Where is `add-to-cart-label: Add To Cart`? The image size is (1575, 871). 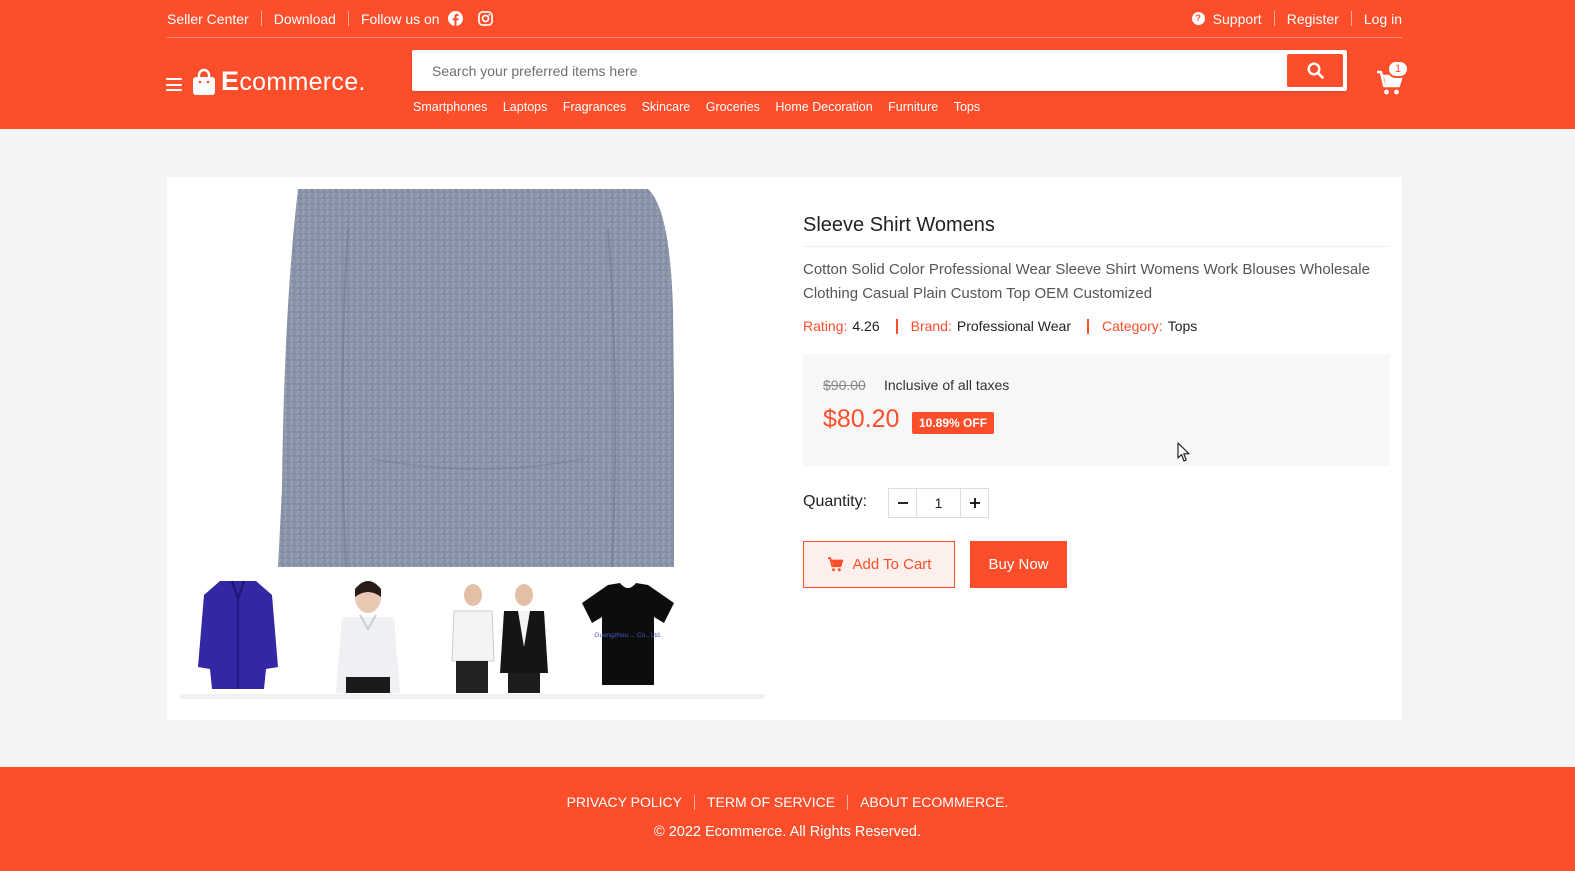 add-to-cart-label: Add To Cart is located at coordinates (892, 564).